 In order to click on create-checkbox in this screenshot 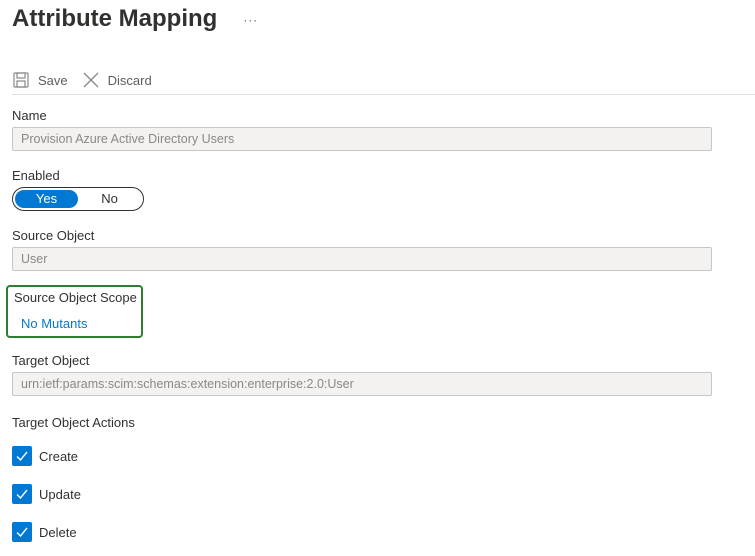, I will do `click(22, 456)`.